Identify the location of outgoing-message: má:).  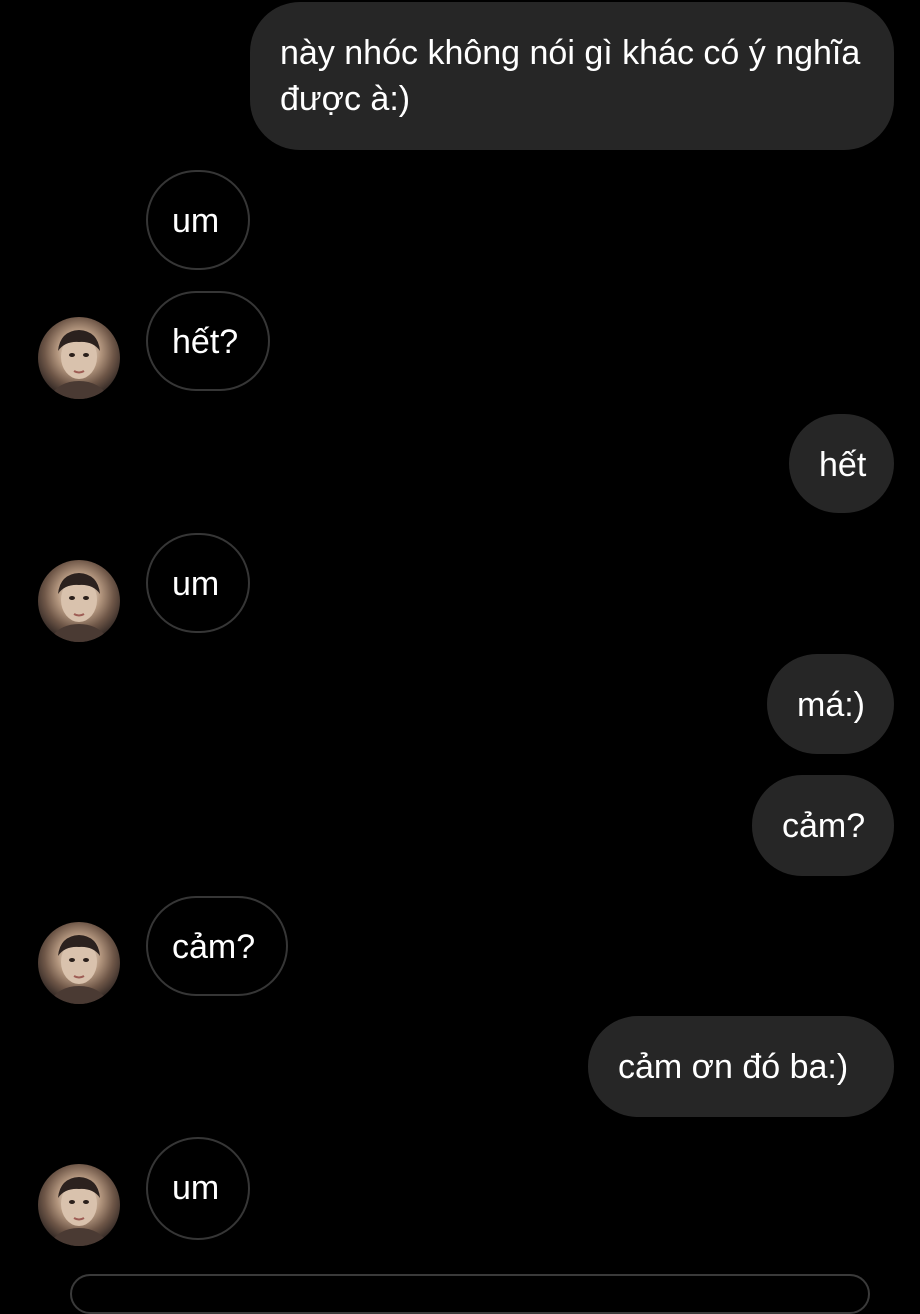
(830, 704).